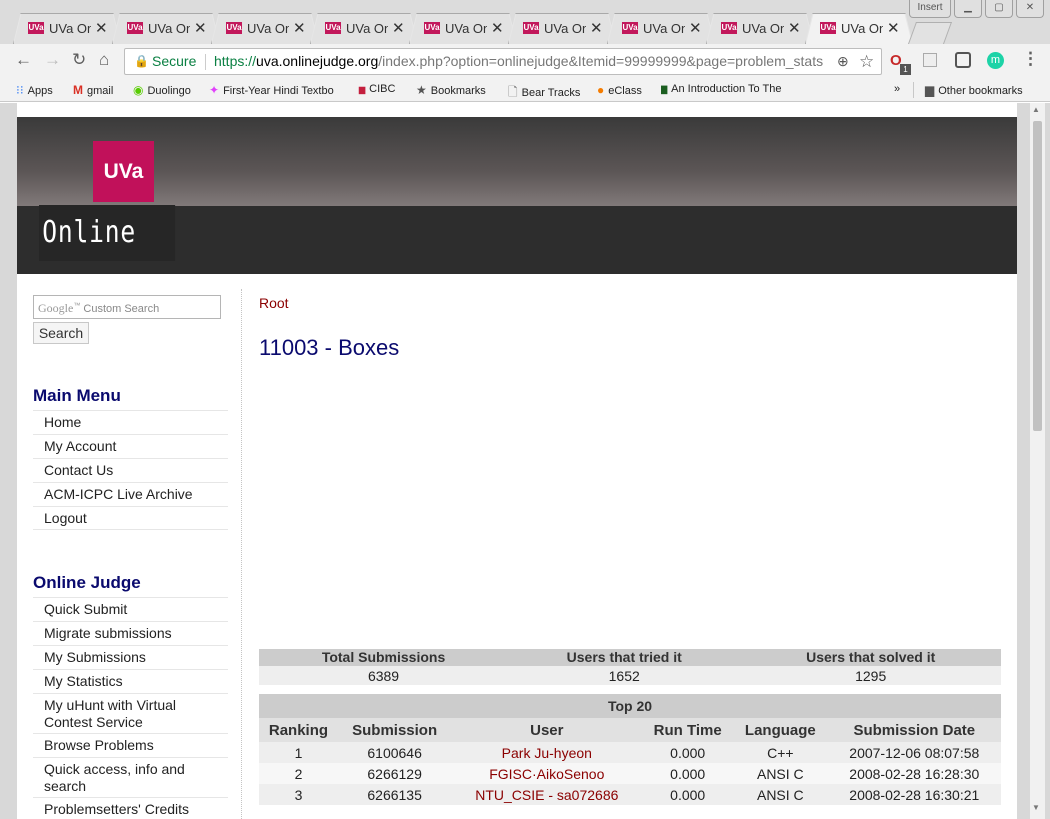 This screenshot has height=819, width=1050. What do you see at coordinates (130, 446) in the screenshot?
I see `menu-item-my-account: My Account` at bounding box center [130, 446].